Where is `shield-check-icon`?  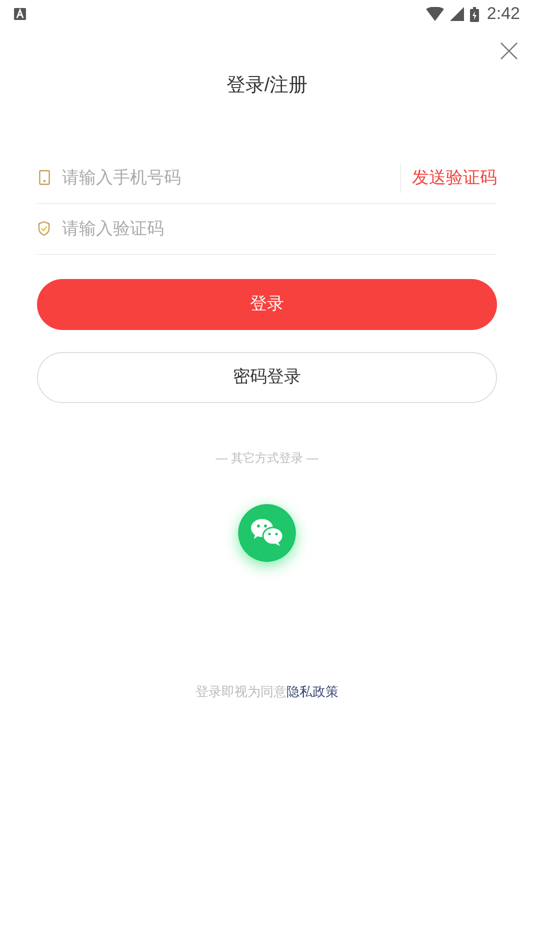
shield-check-icon is located at coordinates (44, 228).